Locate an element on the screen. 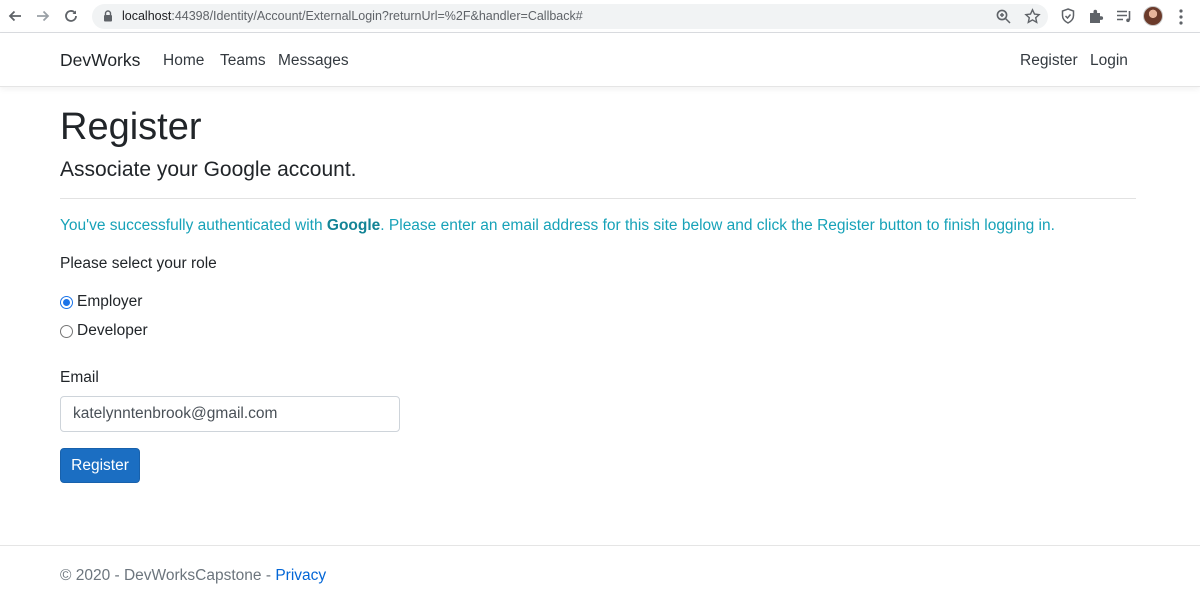 The image size is (1200, 600). role-option-employer: Employer is located at coordinates (101, 302).